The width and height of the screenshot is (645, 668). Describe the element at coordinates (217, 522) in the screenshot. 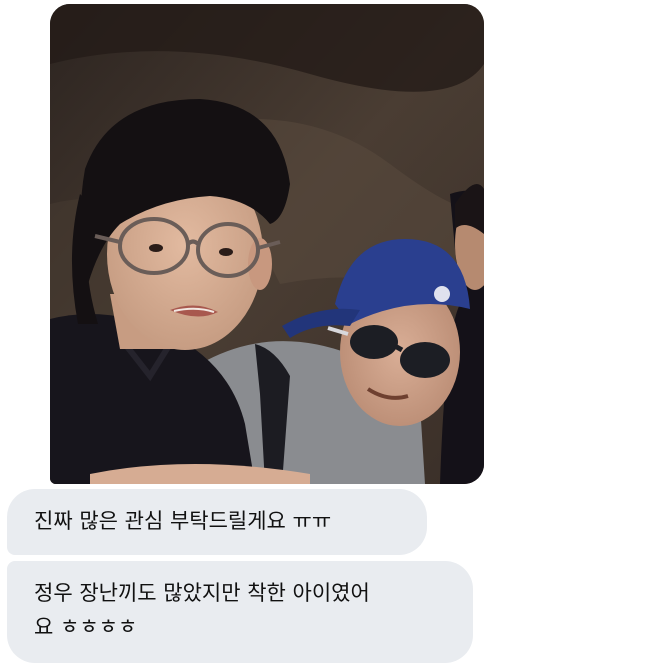

I see `message-bubble: 진짜 많은 관심 부탁드릴게요 ㅠㅠ` at that location.